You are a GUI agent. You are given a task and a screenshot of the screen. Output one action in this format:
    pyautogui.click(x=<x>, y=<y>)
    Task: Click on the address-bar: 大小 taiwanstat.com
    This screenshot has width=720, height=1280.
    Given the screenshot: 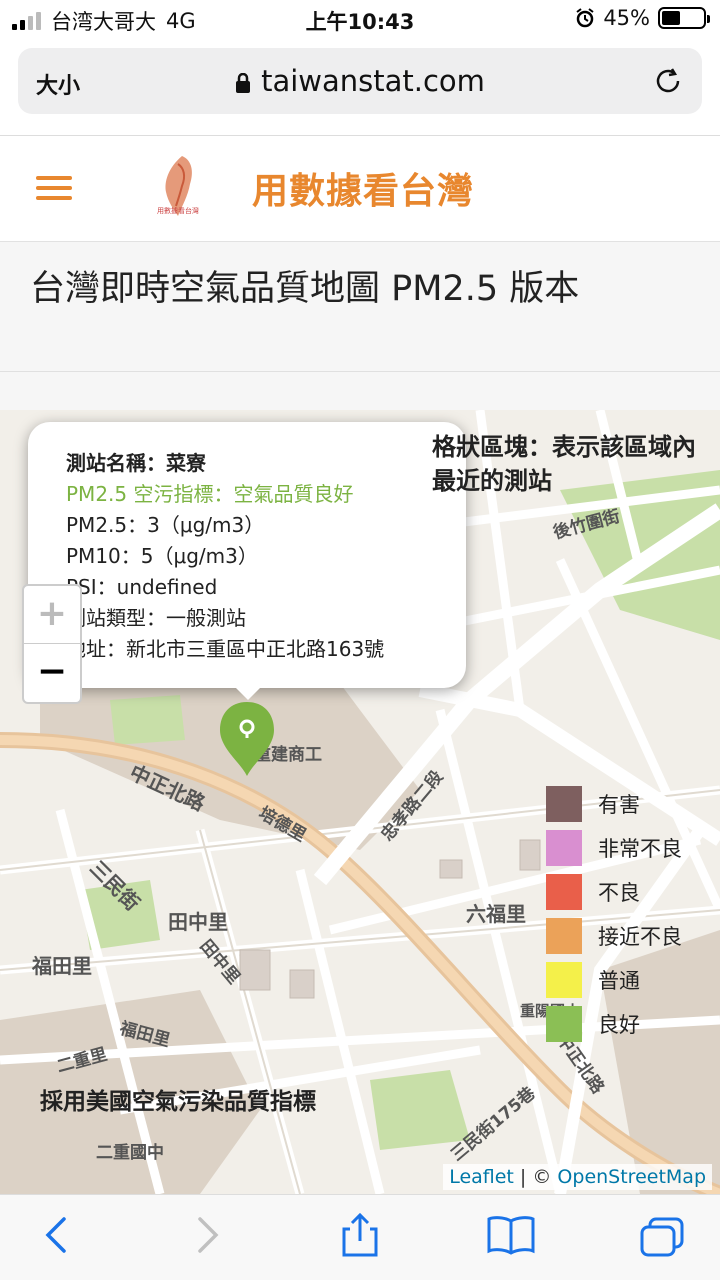 What is the action you would take?
    pyautogui.click(x=360, y=81)
    